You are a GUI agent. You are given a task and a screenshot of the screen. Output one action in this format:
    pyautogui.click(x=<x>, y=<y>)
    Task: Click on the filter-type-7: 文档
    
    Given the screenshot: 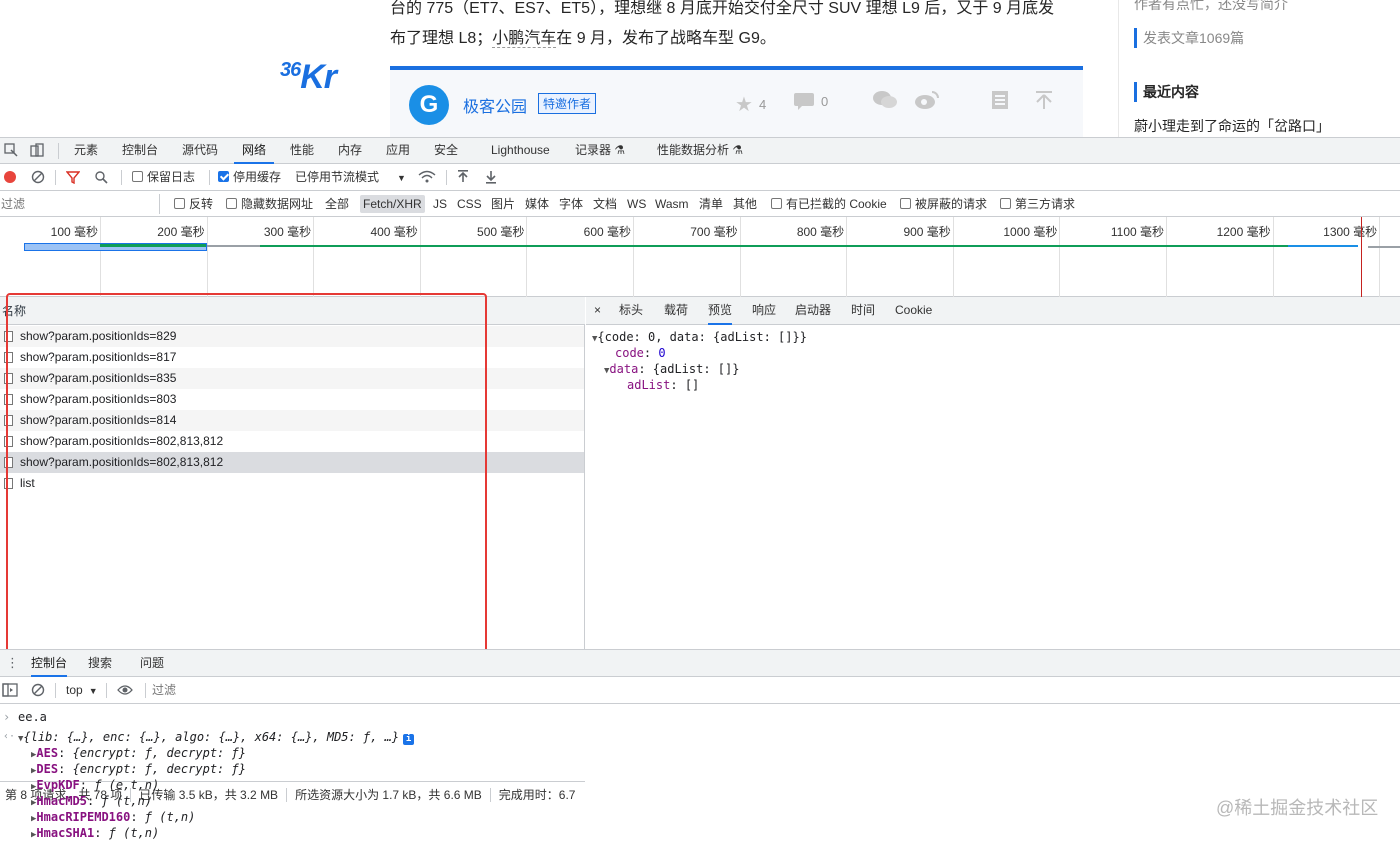 What is the action you would take?
    pyautogui.click(x=605, y=204)
    